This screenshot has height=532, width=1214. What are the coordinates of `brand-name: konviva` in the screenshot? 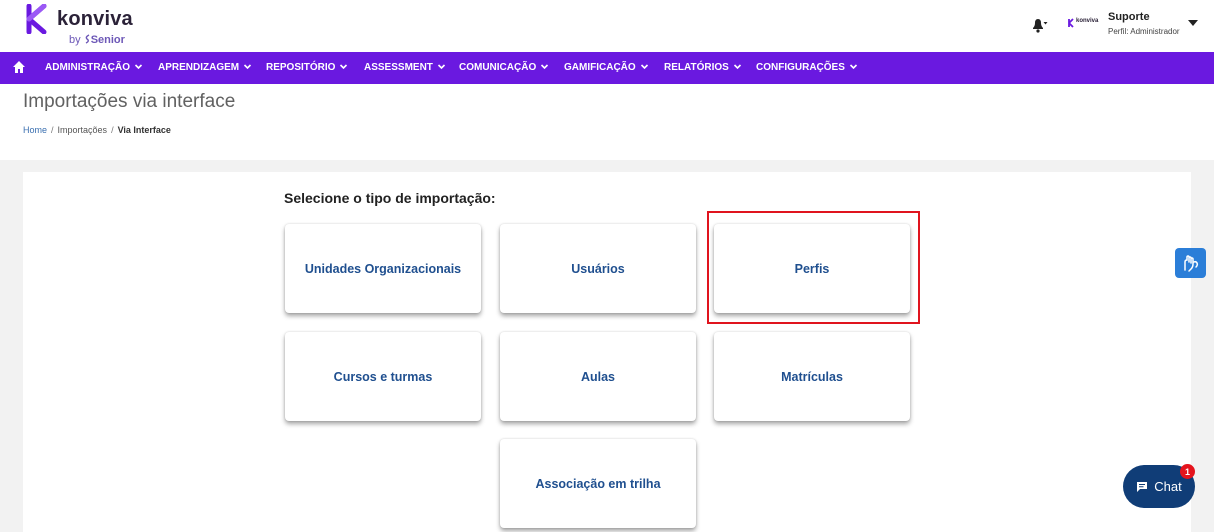 It's located at (95, 19).